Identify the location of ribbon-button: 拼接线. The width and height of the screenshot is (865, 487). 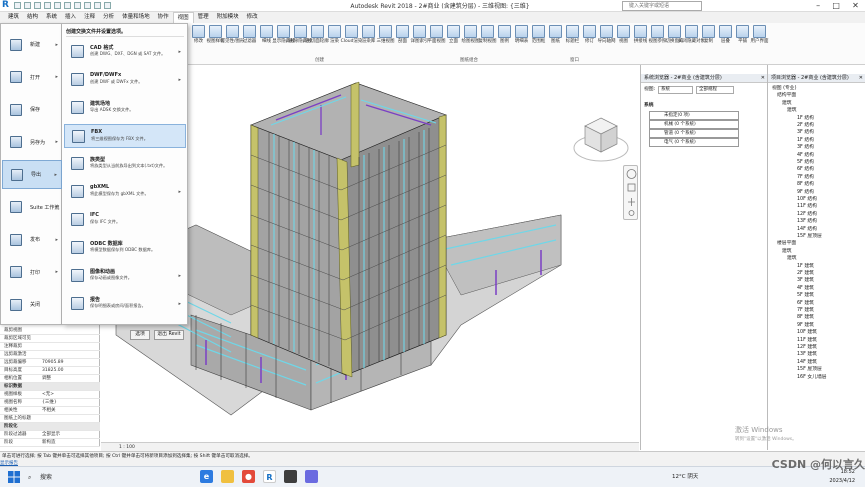
(640, 40).